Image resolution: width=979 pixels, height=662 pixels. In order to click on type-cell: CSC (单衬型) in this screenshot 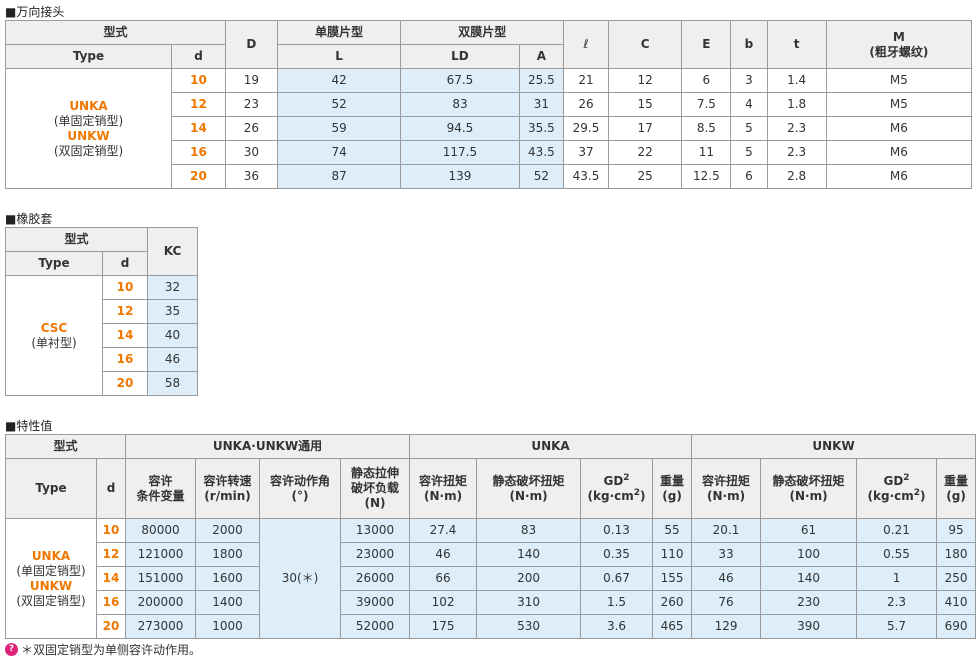, I will do `click(54, 335)`.